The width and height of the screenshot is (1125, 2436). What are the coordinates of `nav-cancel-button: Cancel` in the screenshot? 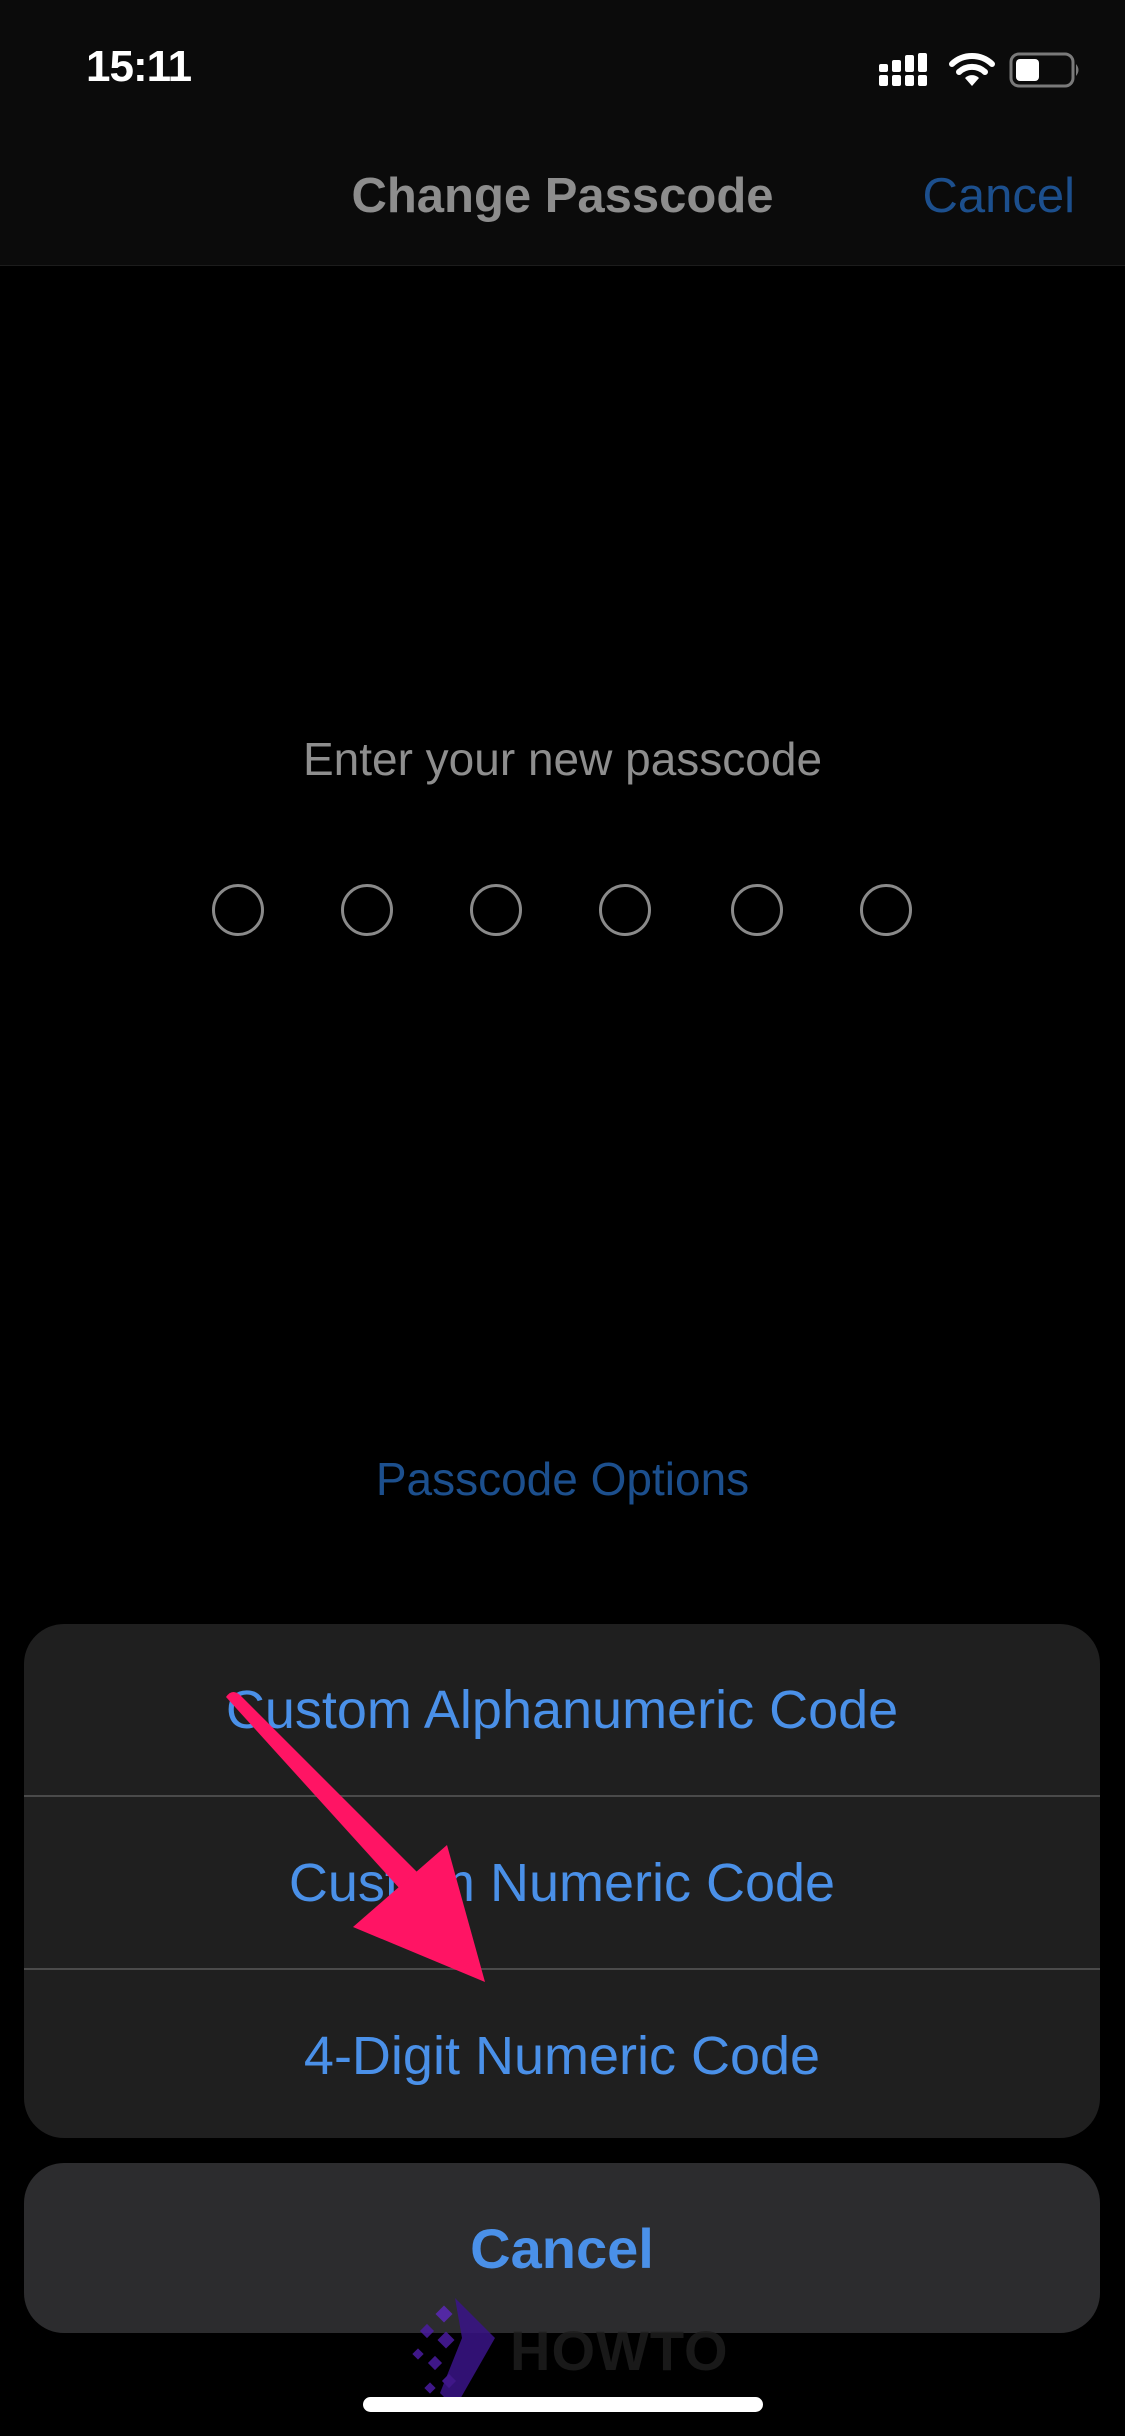 It's located at (998, 196).